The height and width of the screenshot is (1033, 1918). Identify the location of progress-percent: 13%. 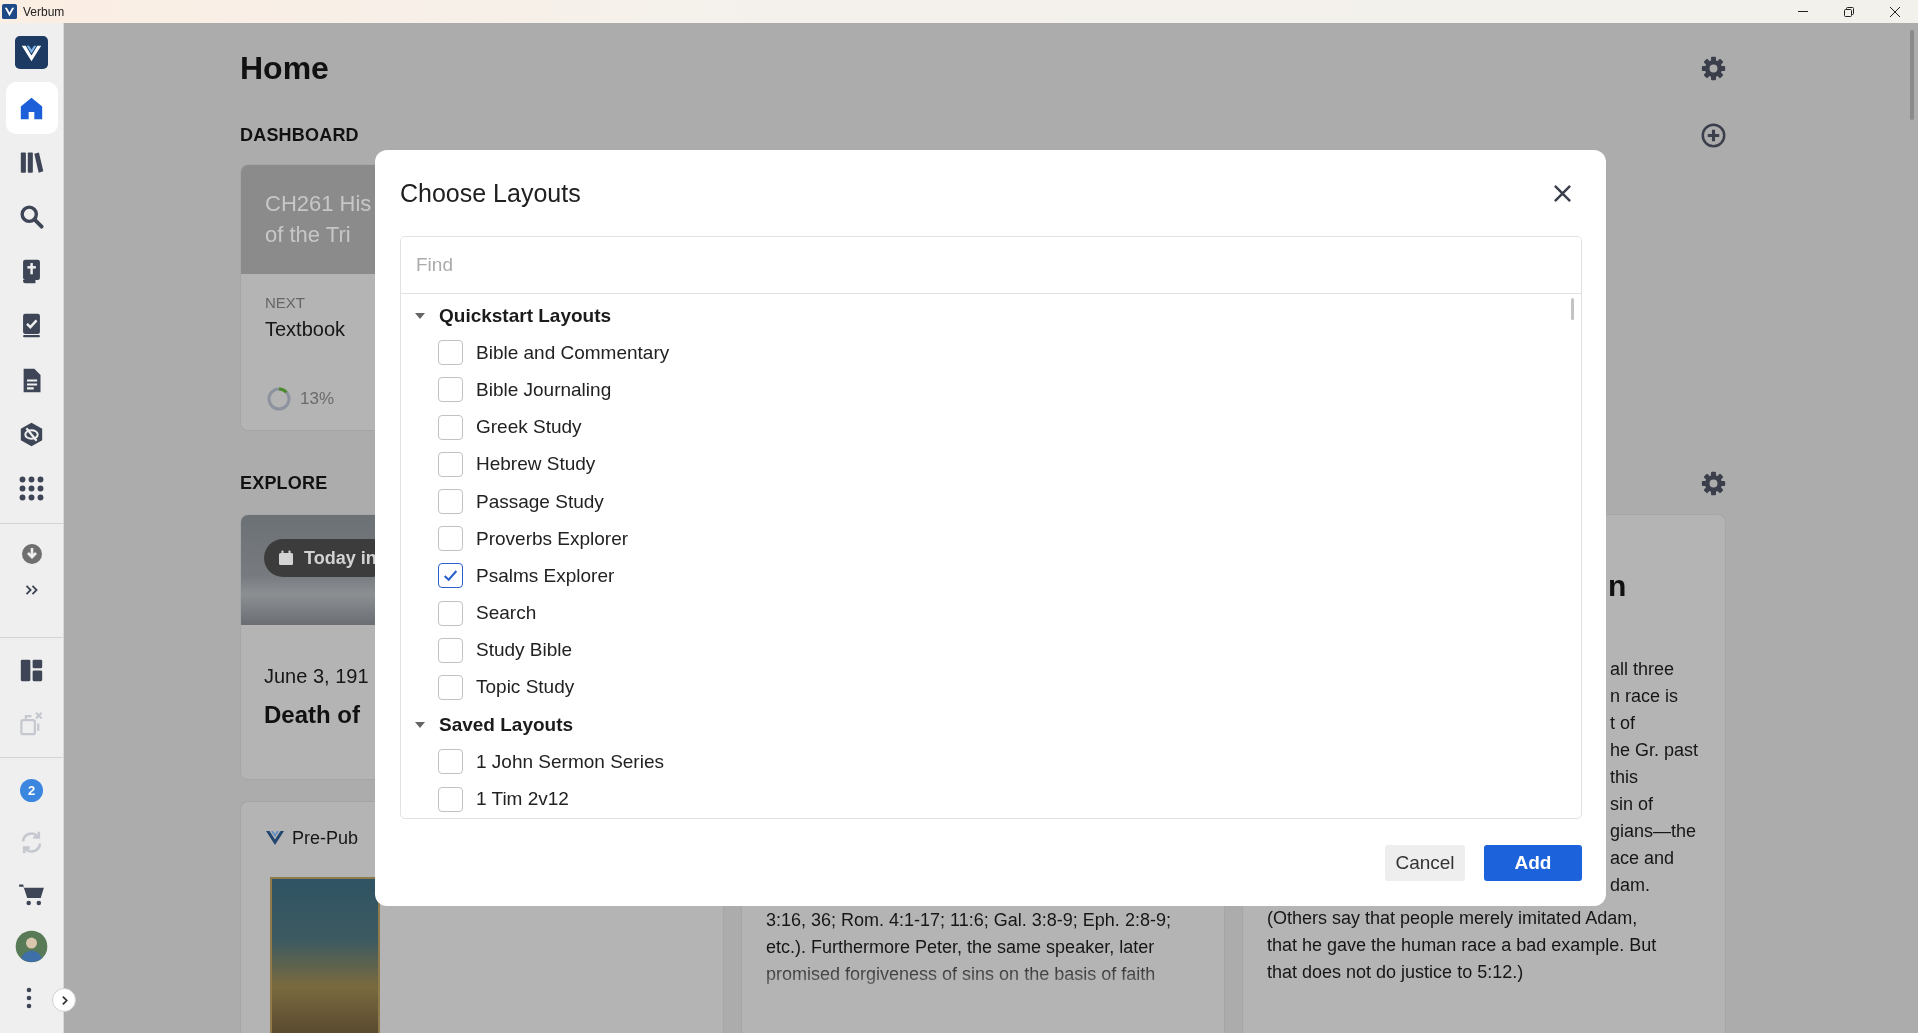
(317, 399).